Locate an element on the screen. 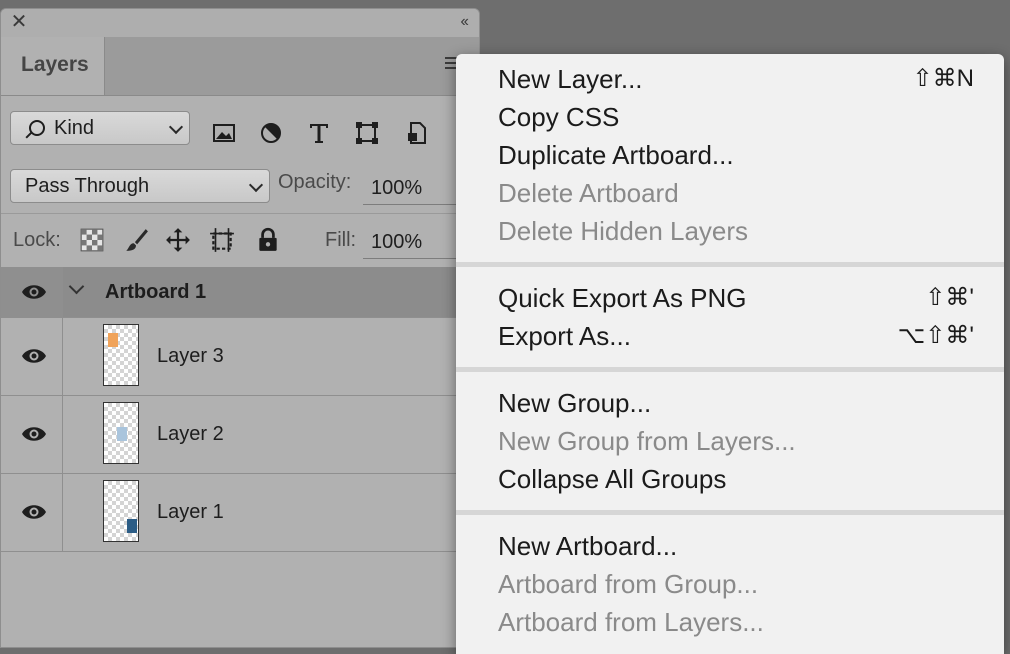  menu-item-quick-export-as-png: Quick Export As PNG ⇧⌘' is located at coordinates (736, 298).